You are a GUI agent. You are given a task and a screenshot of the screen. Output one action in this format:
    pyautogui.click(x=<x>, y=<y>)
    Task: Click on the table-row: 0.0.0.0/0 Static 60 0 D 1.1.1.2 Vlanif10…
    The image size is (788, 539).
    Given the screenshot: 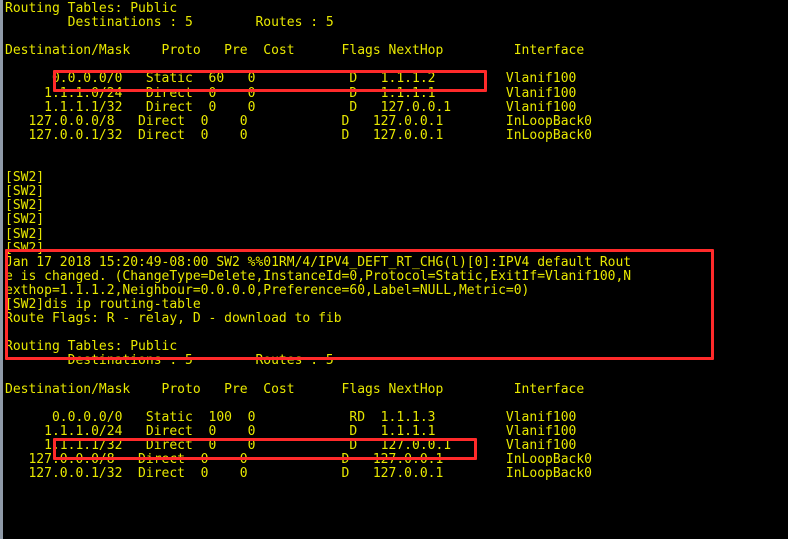 What is the action you would take?
    pyautogui.click(x=291, y=79)
    